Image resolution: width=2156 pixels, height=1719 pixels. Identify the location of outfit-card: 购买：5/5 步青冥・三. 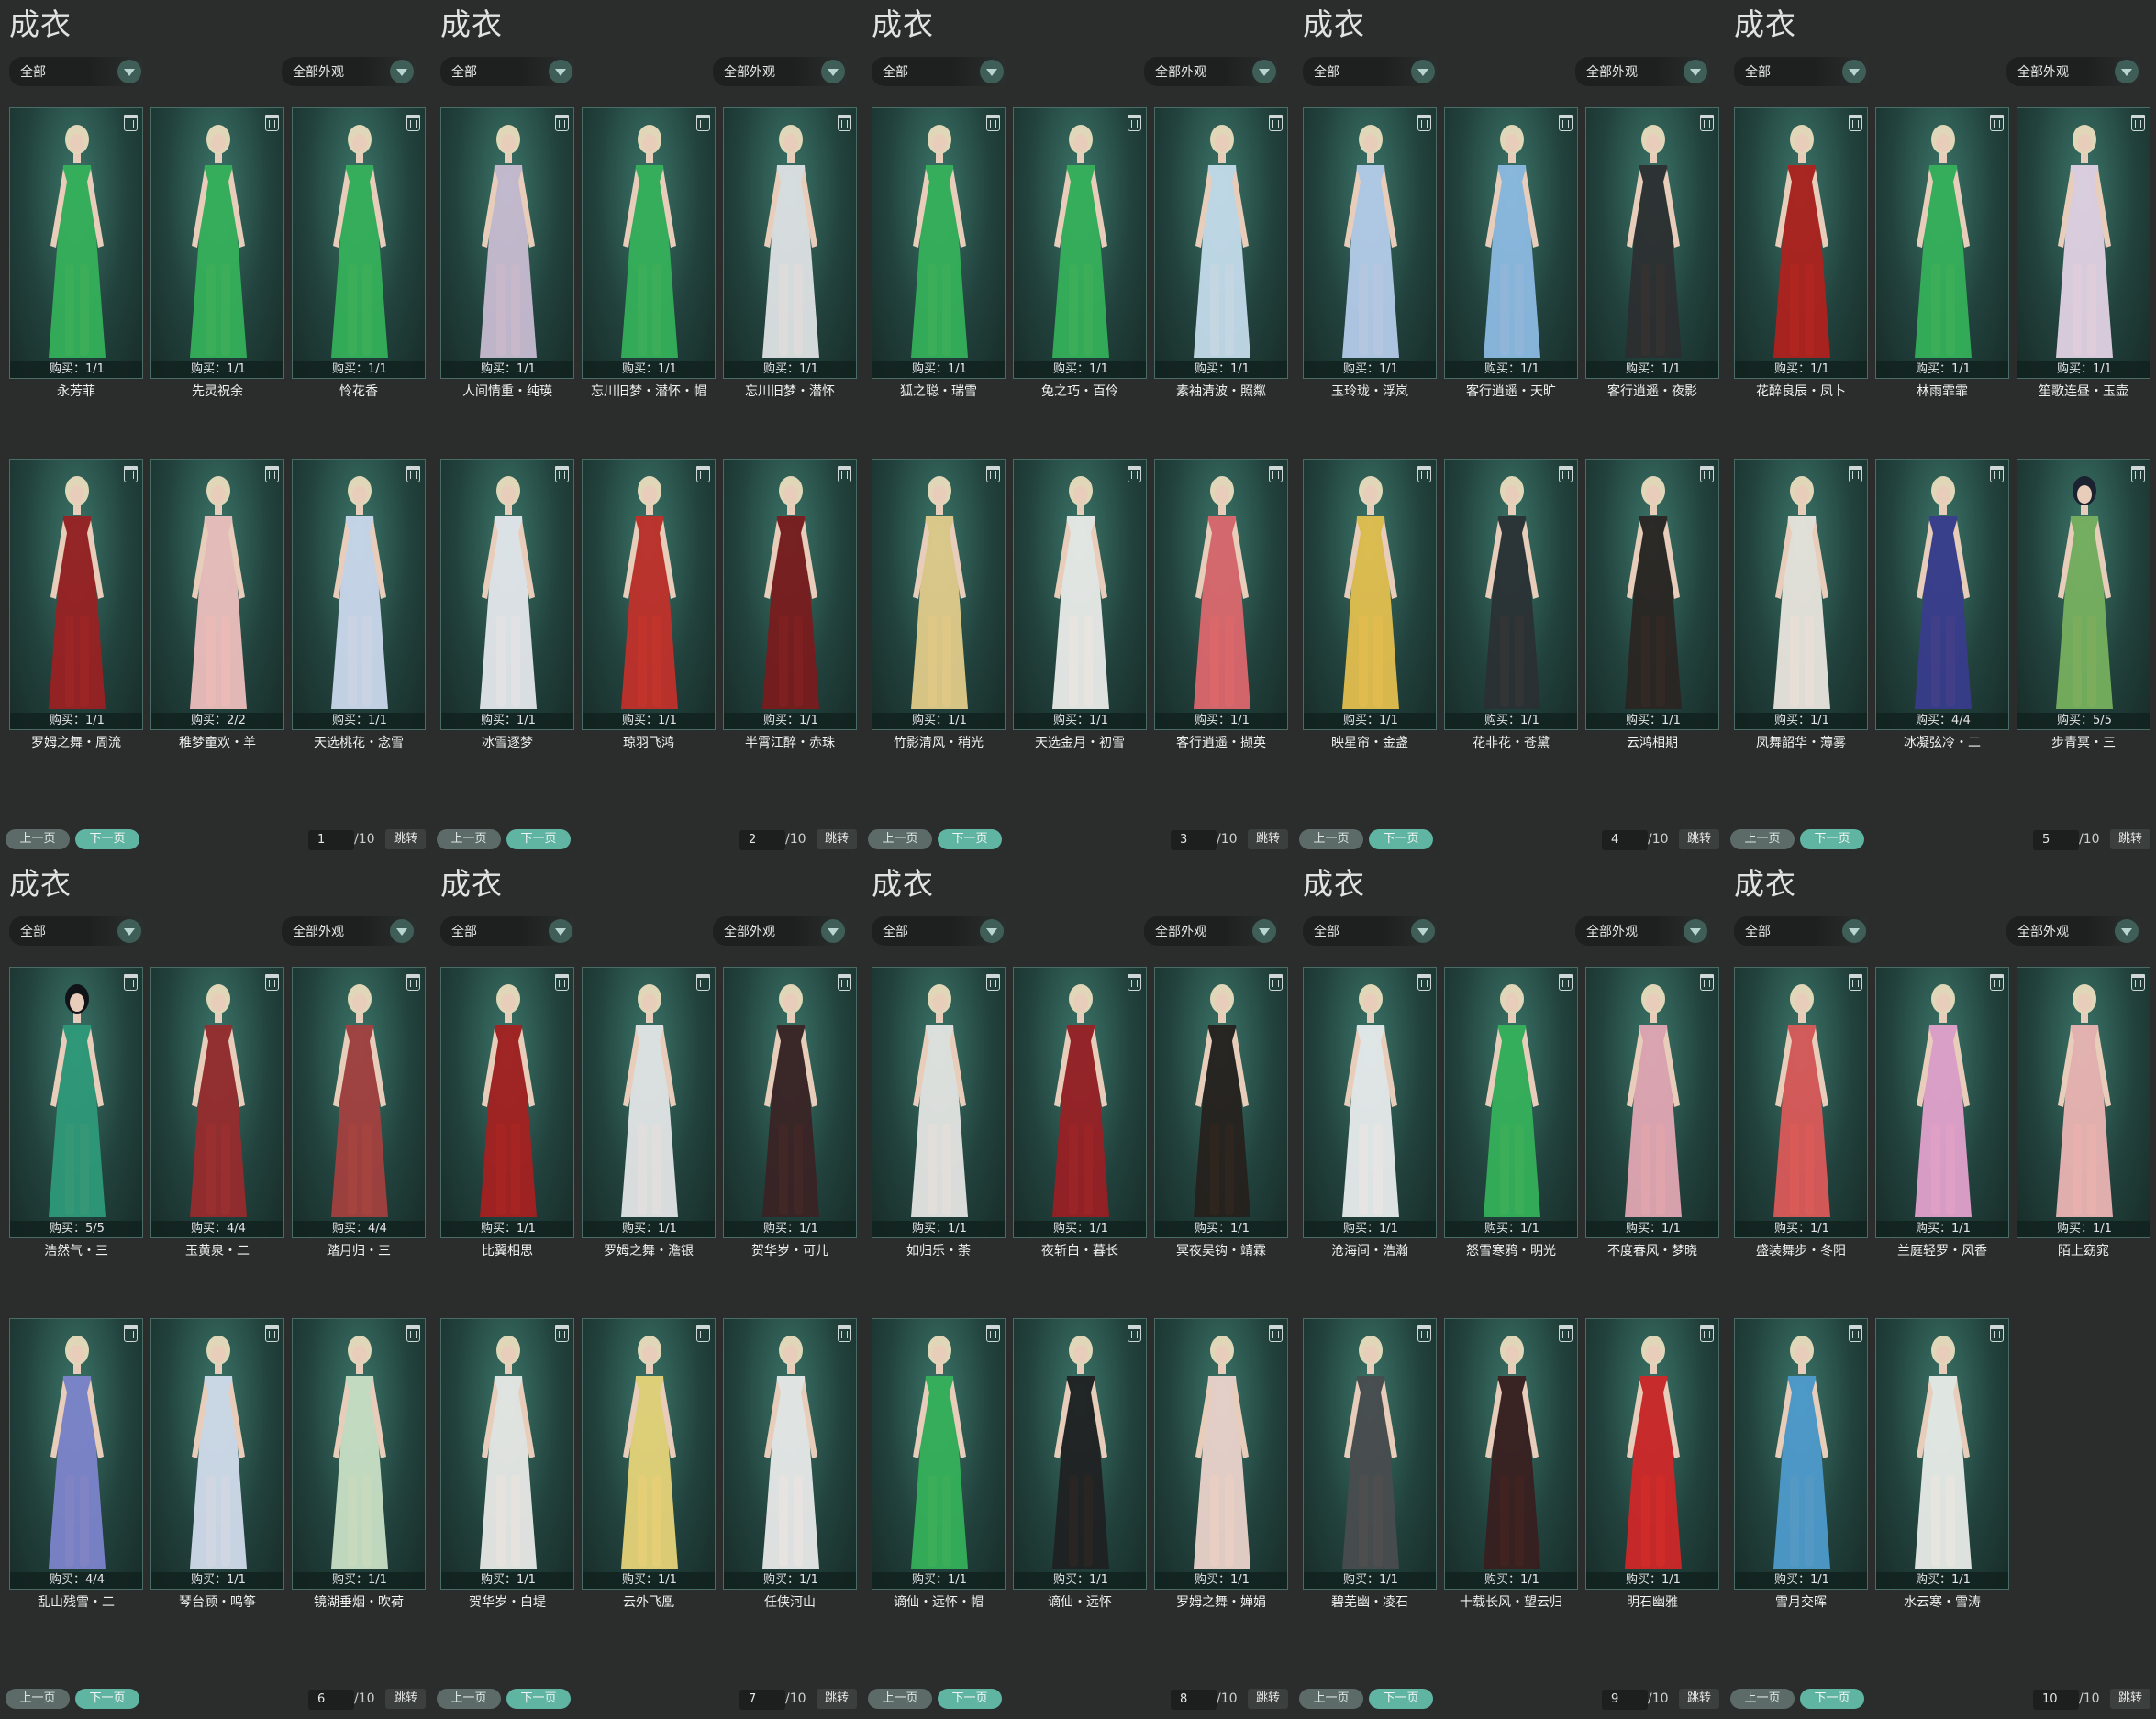
(2083, 606).